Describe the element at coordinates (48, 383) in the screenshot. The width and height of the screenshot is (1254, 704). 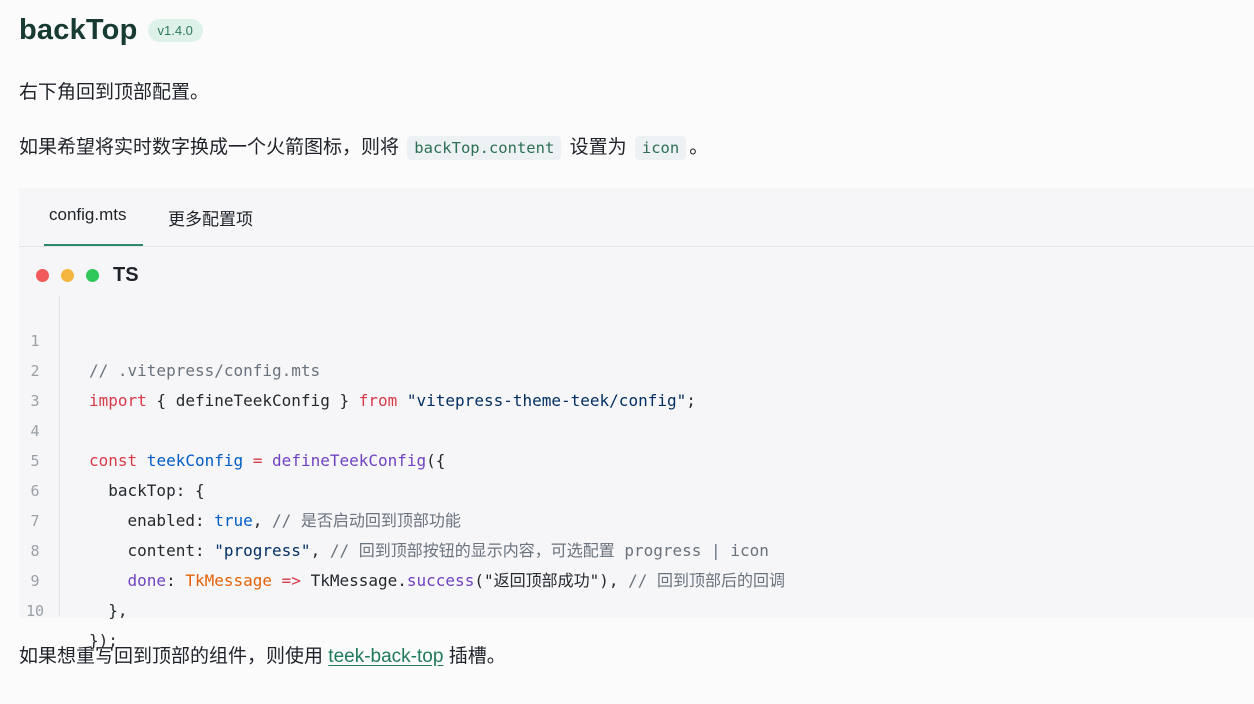
I see `code-line-3: 3` at that location.